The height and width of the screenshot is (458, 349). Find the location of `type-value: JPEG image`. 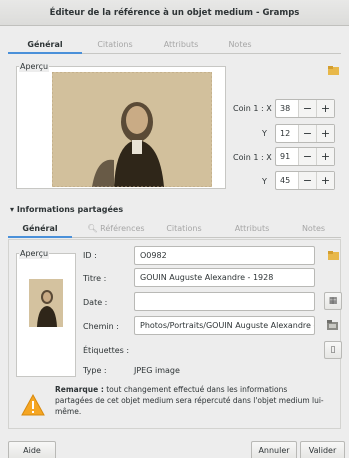

type-value: JPEG image is located at coordinates (157, 370).